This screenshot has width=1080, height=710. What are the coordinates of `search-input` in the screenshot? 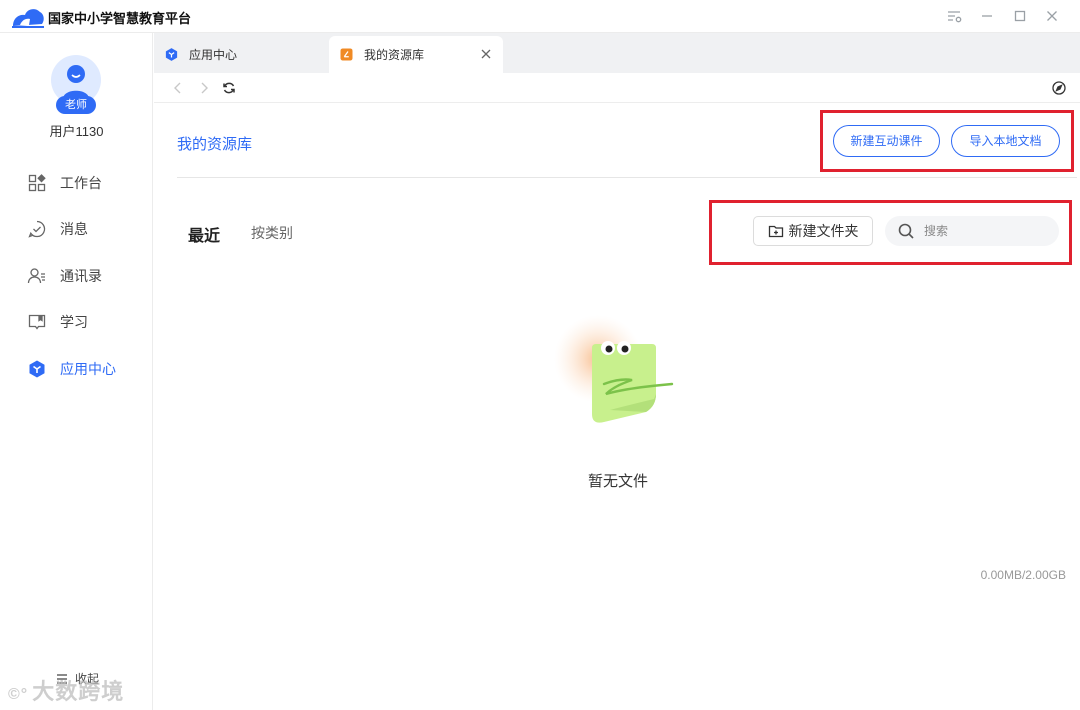 It's located at (984, 231).